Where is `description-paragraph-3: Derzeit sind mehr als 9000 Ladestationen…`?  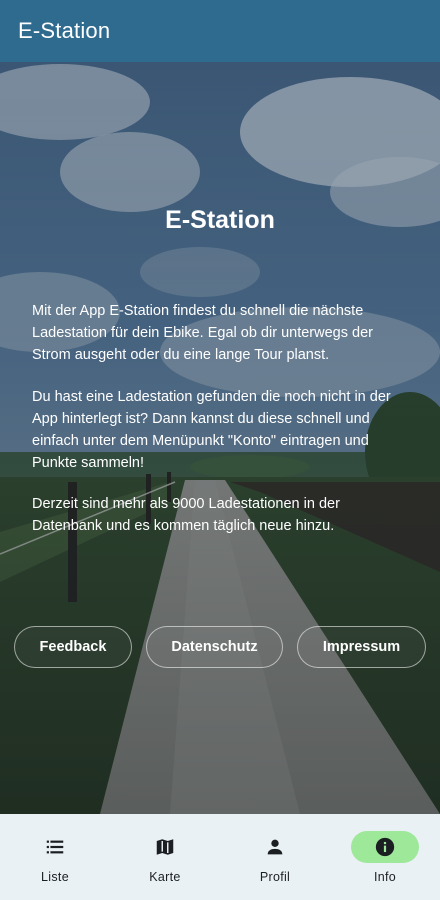
description-paragraph-3: Derzeit sind mehr als 9000 Ladestationen… is located at coordinates (186, 515).